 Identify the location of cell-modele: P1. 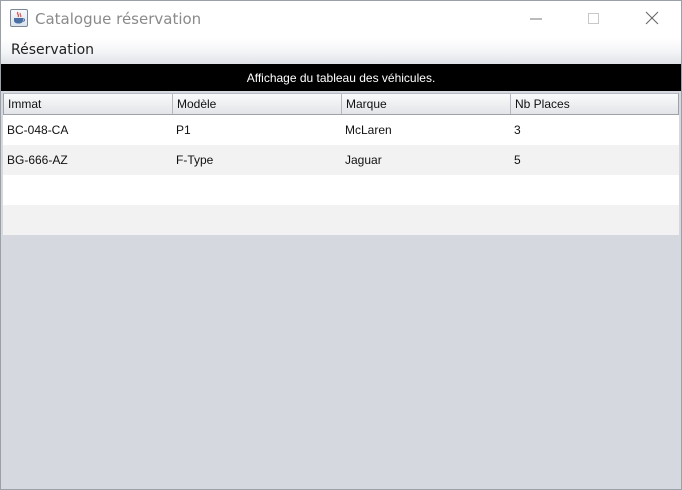
(183, 130).